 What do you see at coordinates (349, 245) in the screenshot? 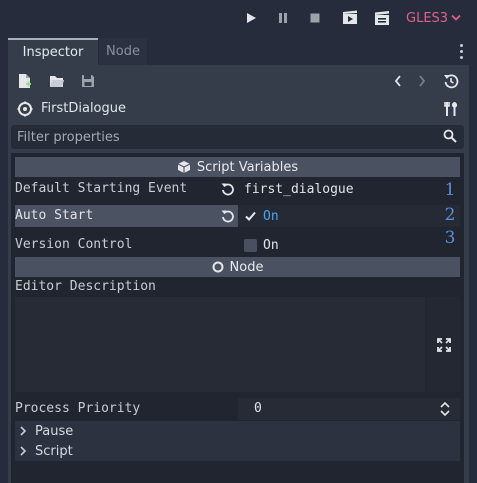
I see `version-control-toggle: On` at bounding box center [349, 245].